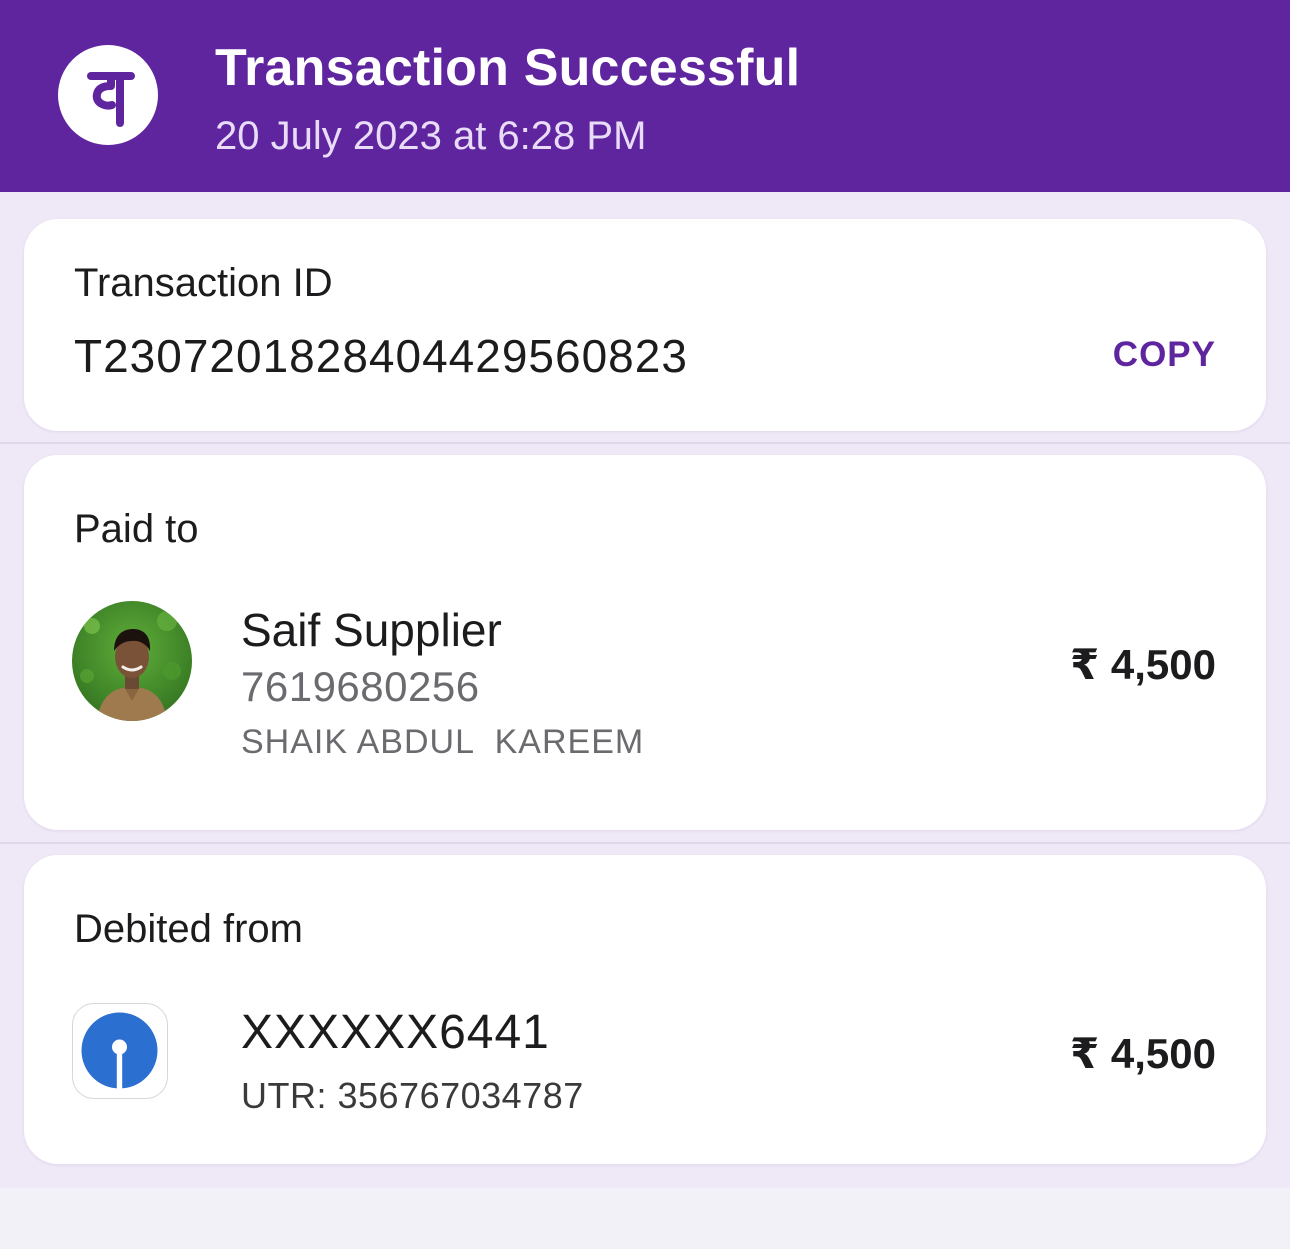  What do you see at coordinates (360, 686) in the screenshot?
I see `payee-phone: 7619680256` at bounding box center [360, 686].